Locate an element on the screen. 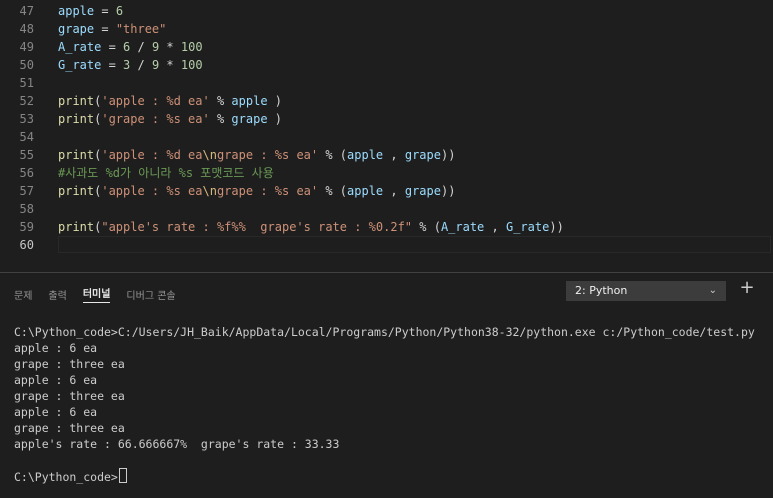  panel-tab: 문제 is located at coordinates (23, 294).